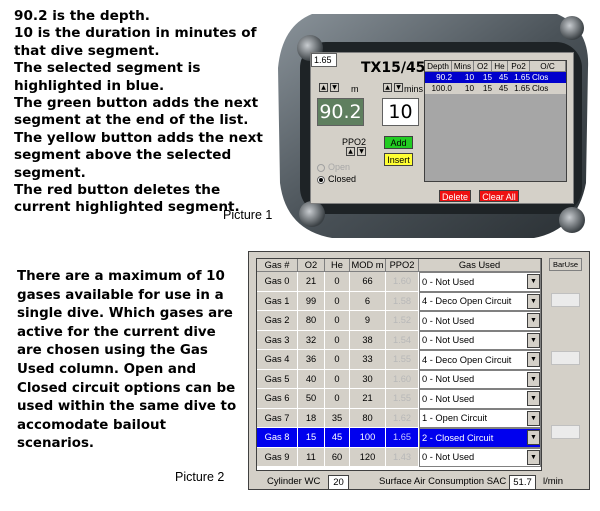 Image resolution: width=600 pixels, height=511 pixels. What do you see at coordinates (368, 438) in the screenshot?
I see `mod-cell: 100` at bounding box center [368, 438].